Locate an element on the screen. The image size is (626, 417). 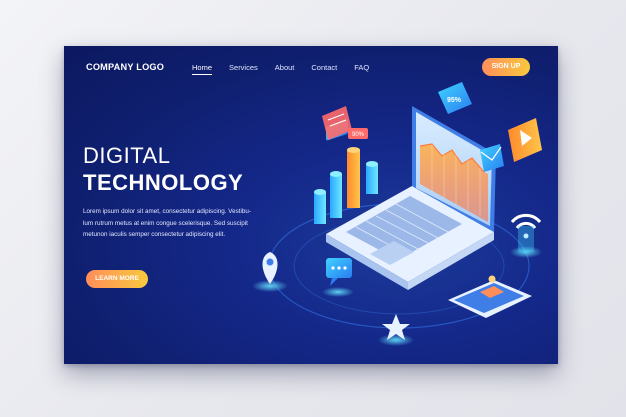
smartphone-icon is located at coordinates (490, 296).